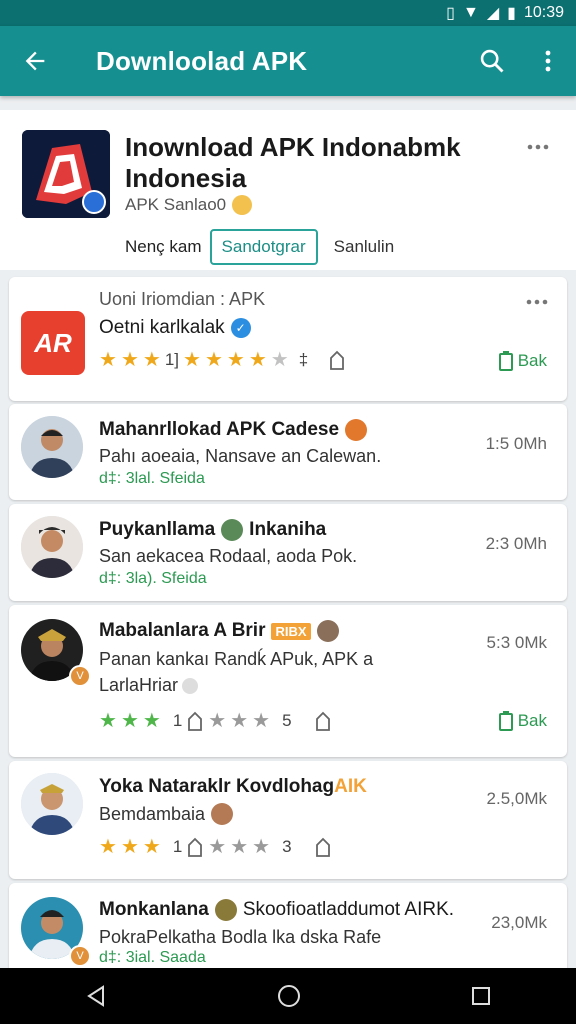 The image size is (576, 1024). Describe the element at coordinates (538, 147) in the screenshot. I see `more-horiz-icon` at that location.